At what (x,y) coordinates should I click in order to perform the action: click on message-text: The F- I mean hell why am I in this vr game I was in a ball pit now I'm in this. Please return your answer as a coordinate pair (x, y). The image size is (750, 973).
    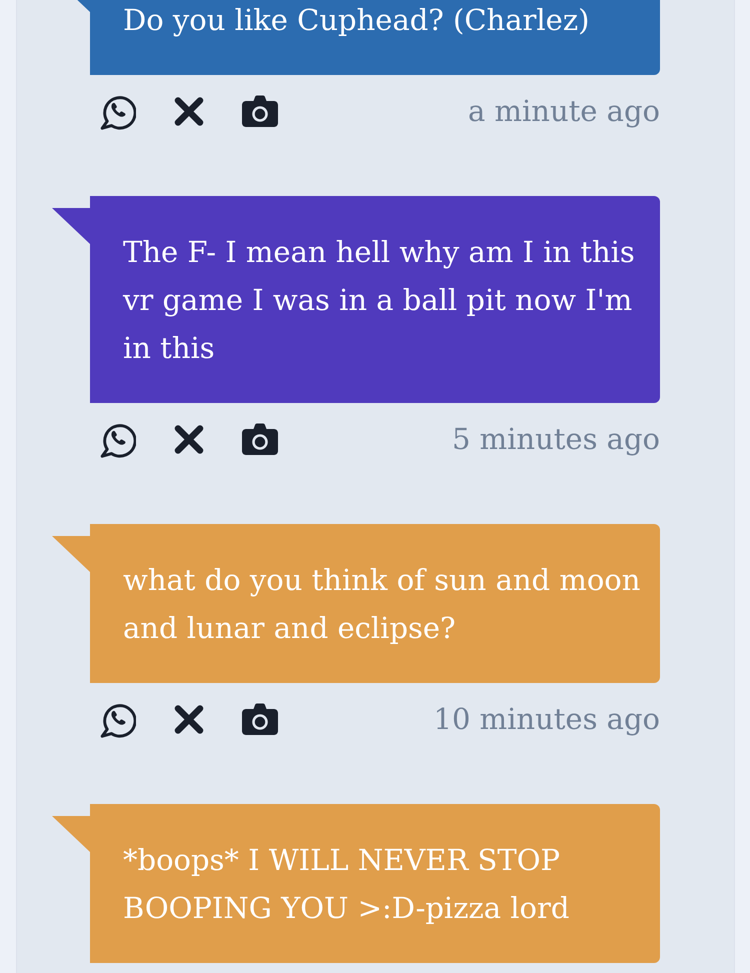
    Looking at the image, I should click on (379, 300).